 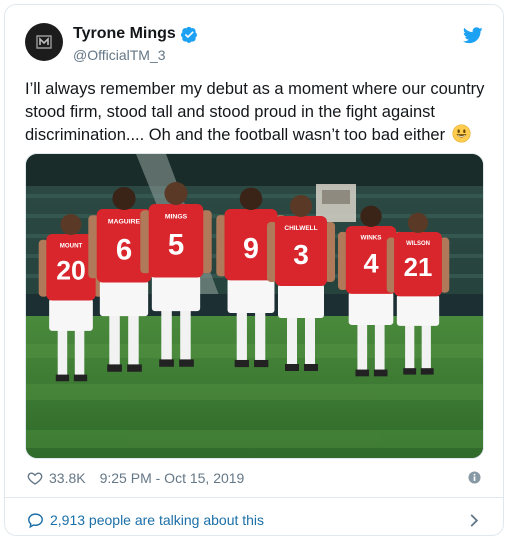 What do you see at coordinates (474, 520) in the screenshot?
I see `chevron-right-icon` at bounding box center [474, 520].